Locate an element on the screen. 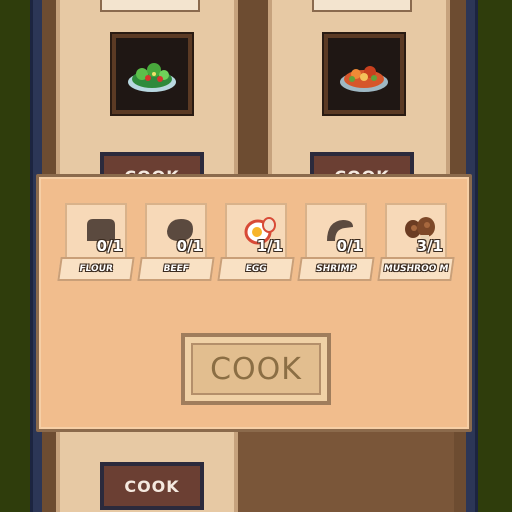 This screenshot has height=512, width=512. ingredient-card: 1/1 is located at coordinates (256, 231).